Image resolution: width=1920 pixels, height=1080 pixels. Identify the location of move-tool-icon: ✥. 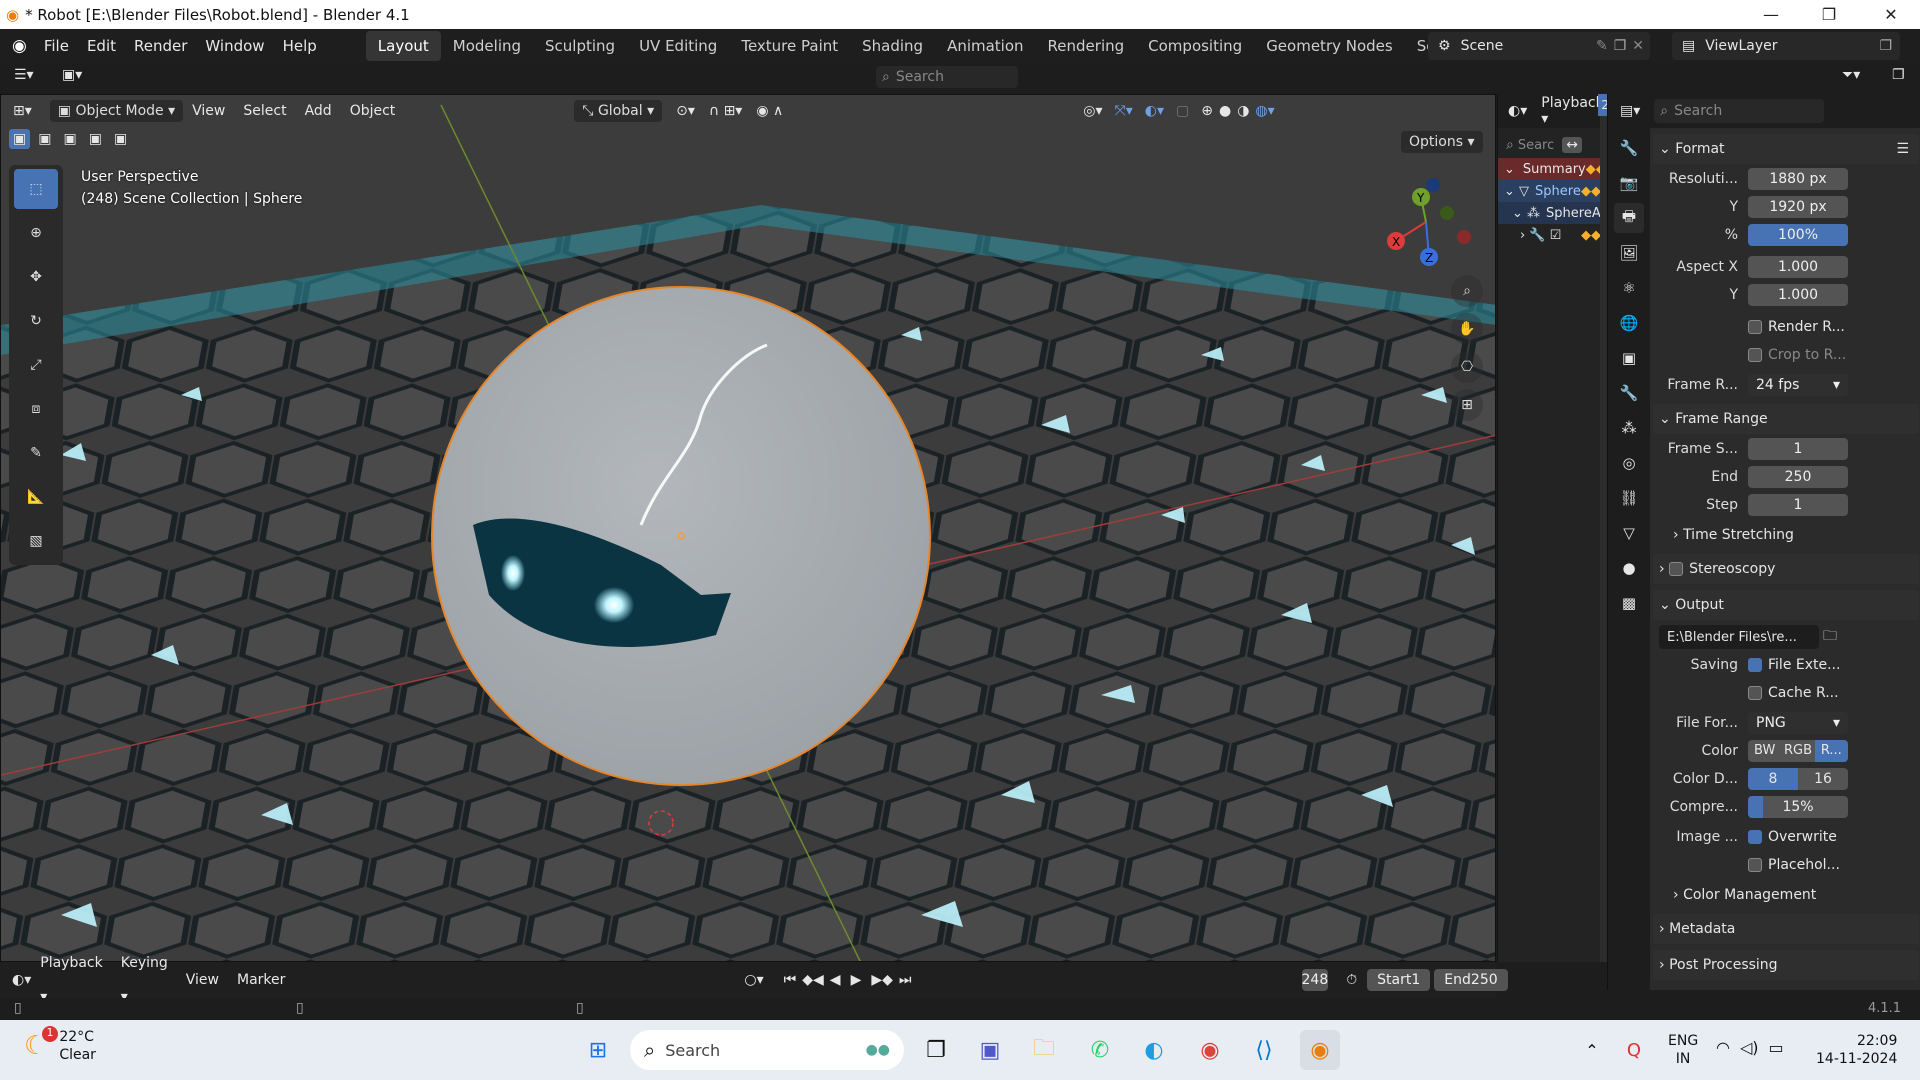
(36, 277).